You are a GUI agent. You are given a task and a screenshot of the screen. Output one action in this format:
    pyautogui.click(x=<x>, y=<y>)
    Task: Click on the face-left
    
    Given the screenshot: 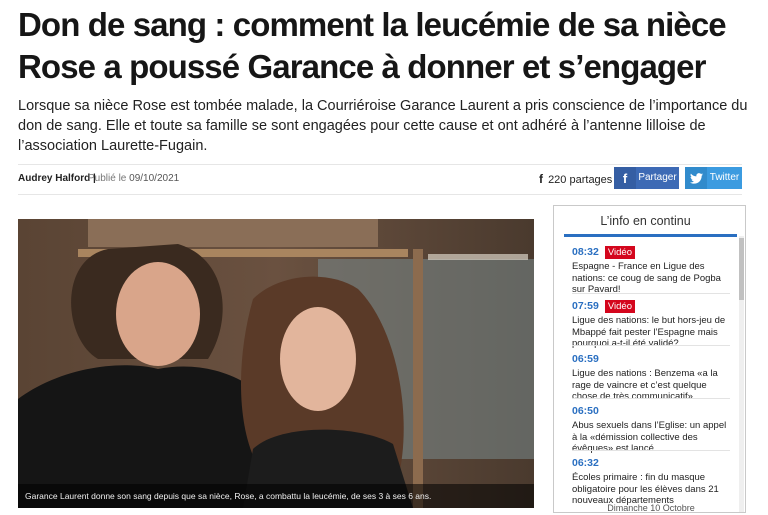 What is the action you would take?
    pyautogui.click(x=158, y=314)
    